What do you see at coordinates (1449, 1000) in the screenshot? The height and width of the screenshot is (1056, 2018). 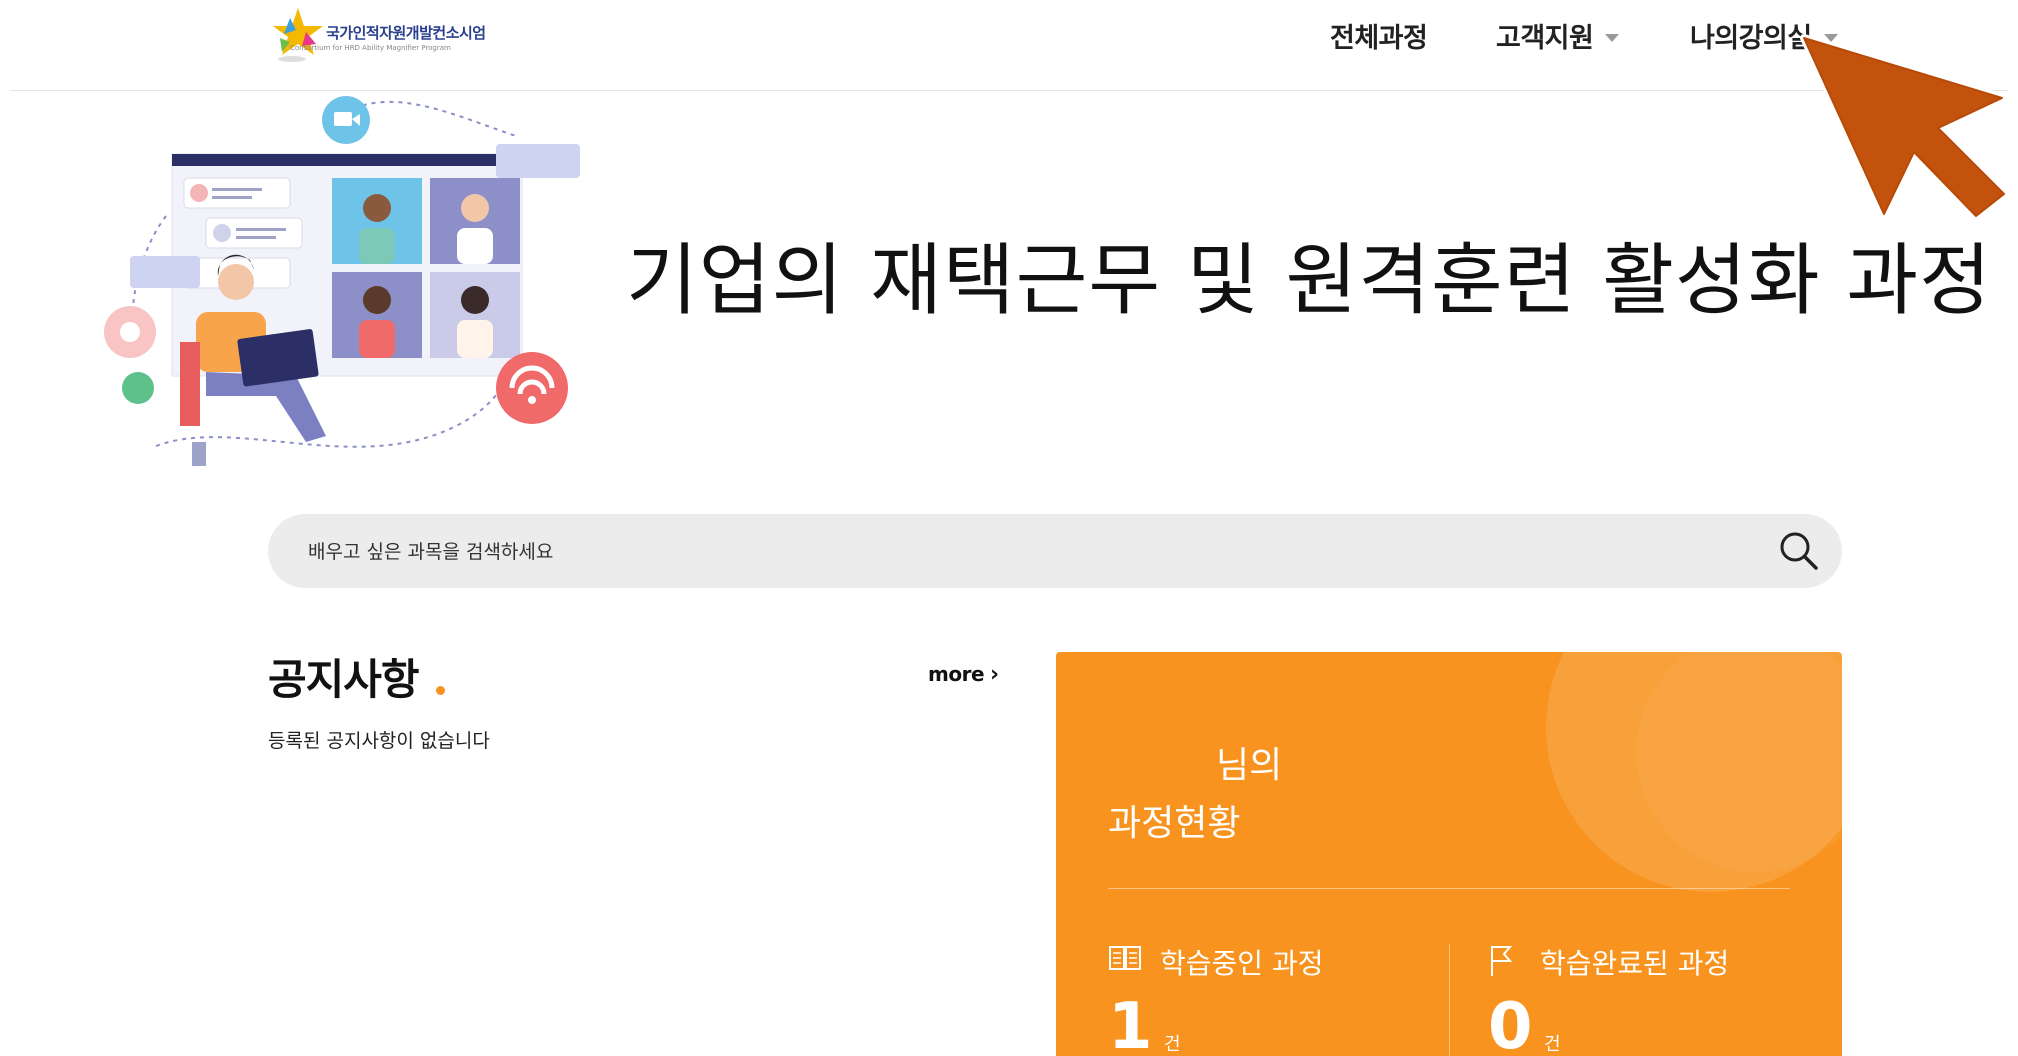 I see `stat-divider` at bounding box center [1449, 1000].